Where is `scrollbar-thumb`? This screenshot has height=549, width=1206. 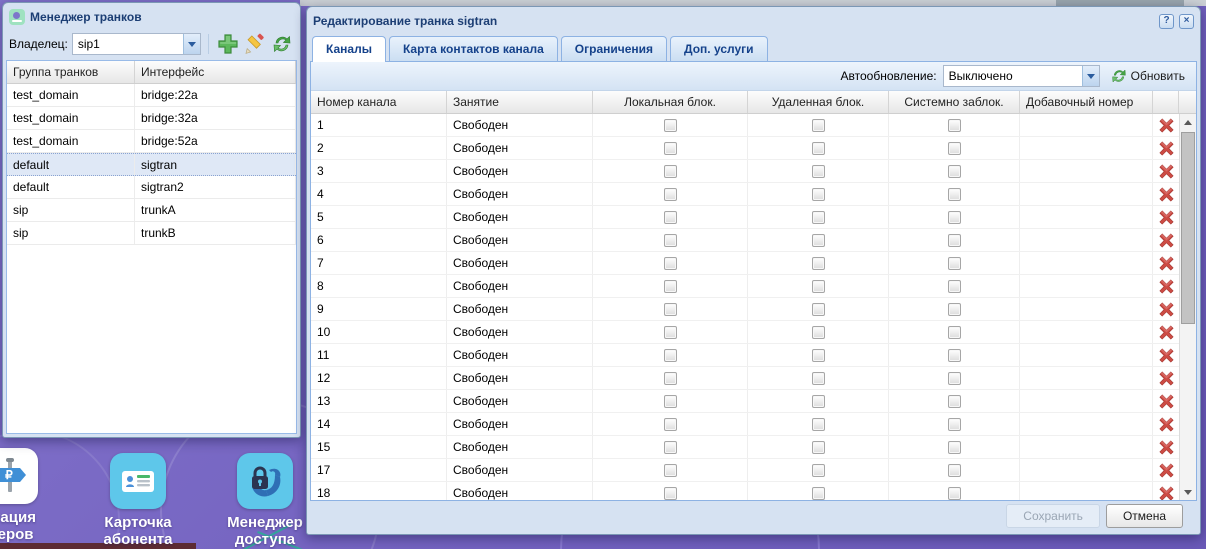 scrollbar-thumb is located at coordinates (1188, 228).